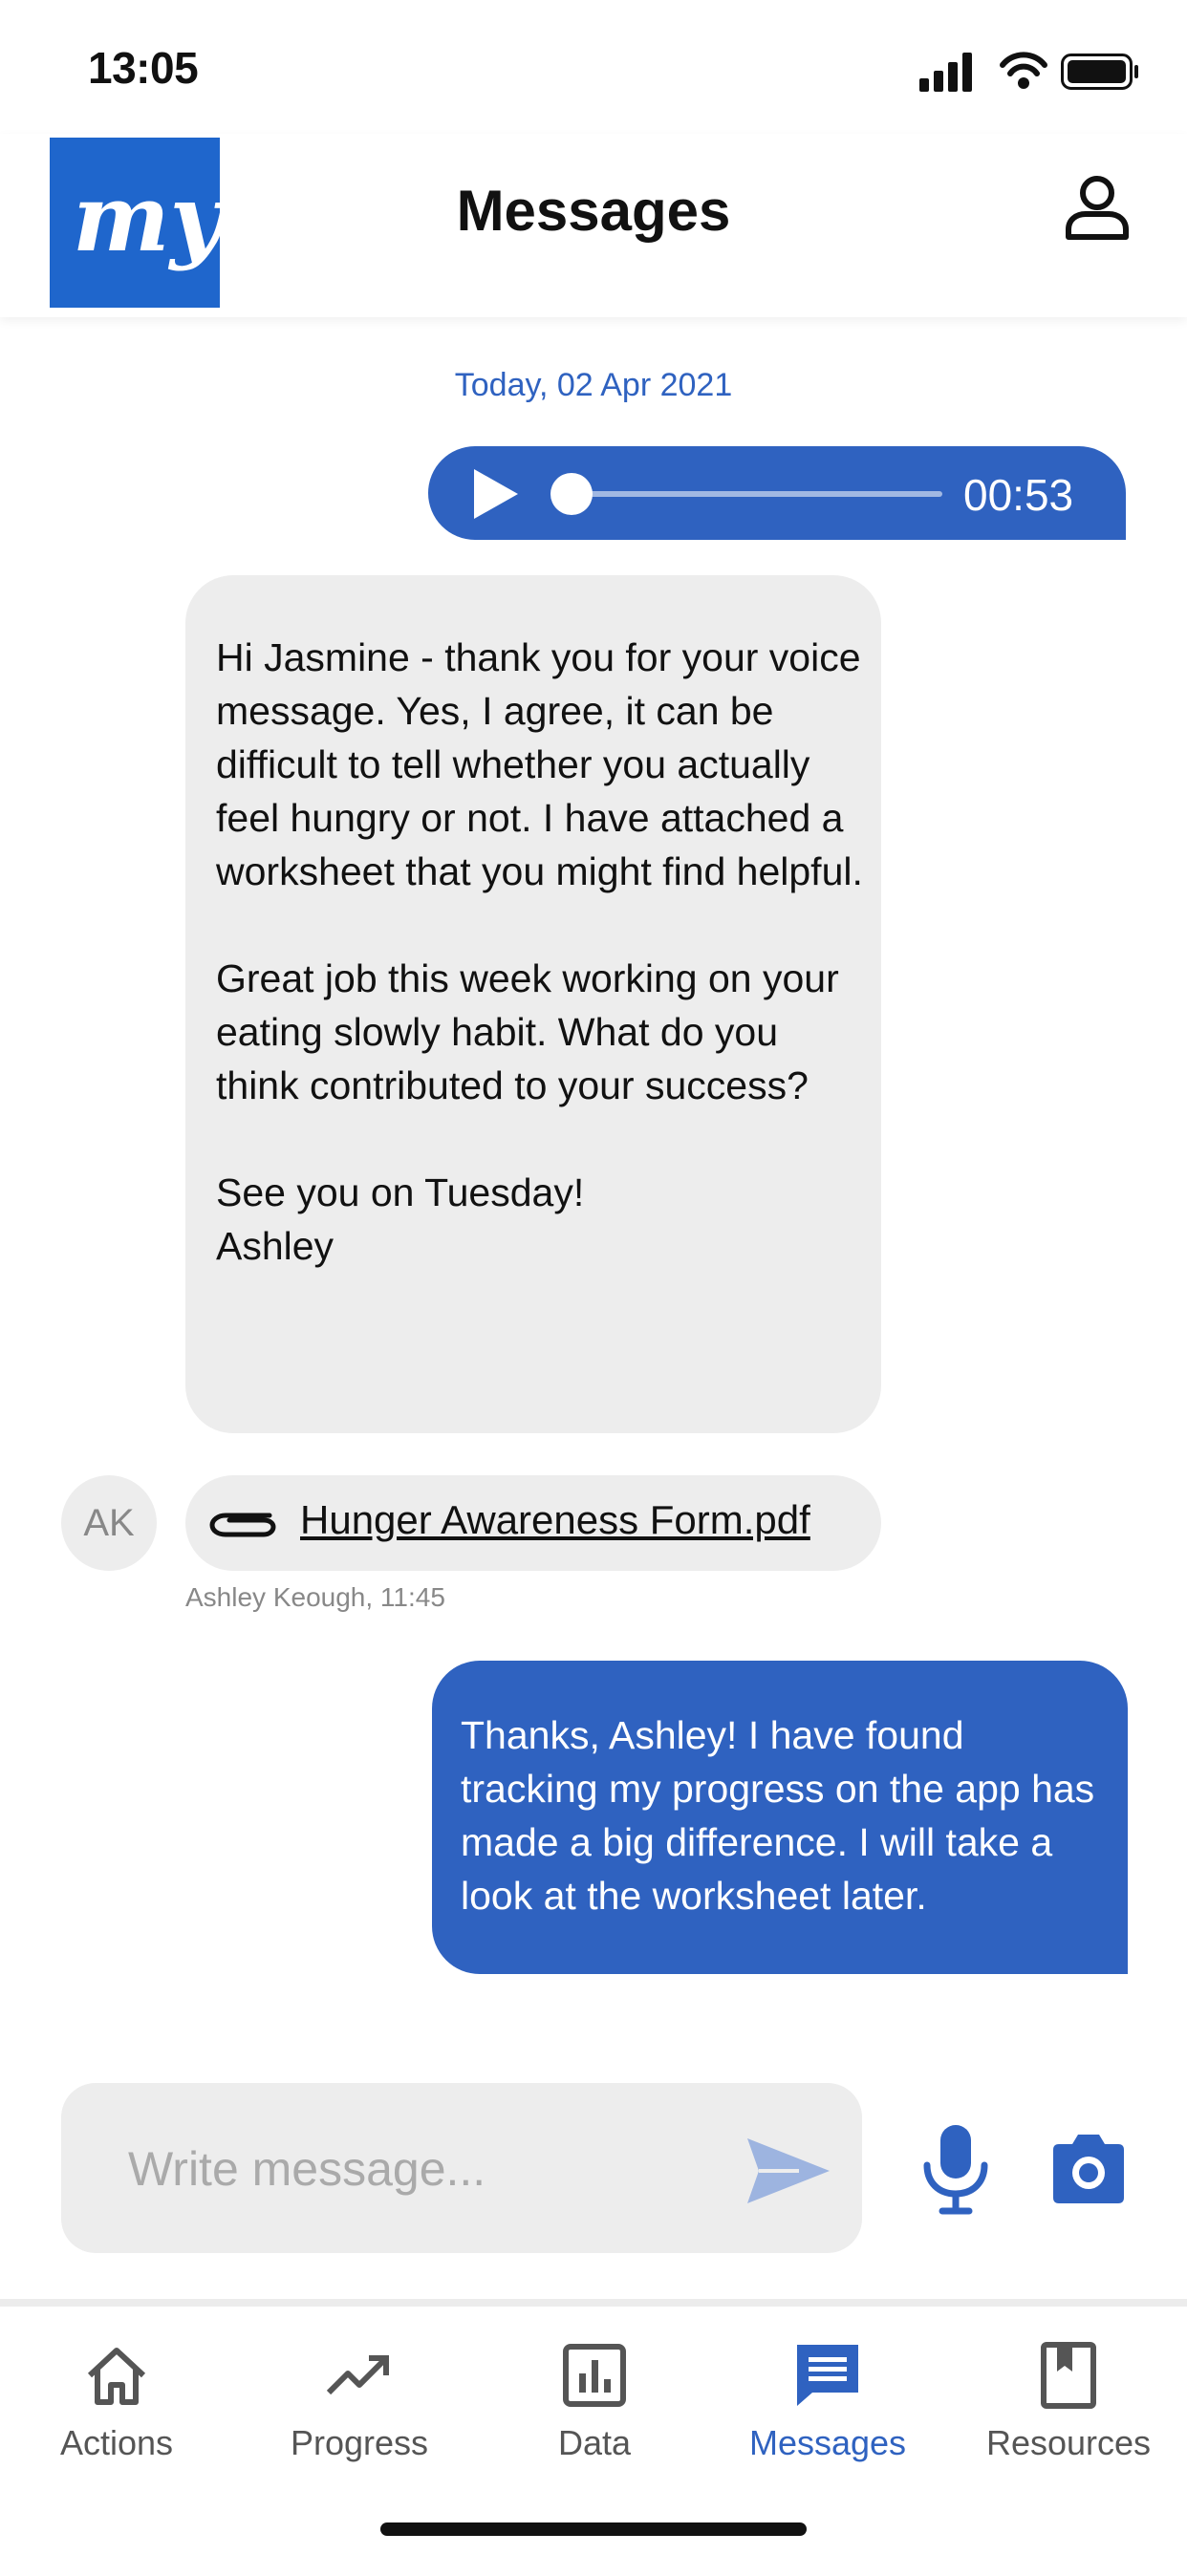 The width and height of the screenshot is (1187, 2576). What do you see at coordinates (945, 72) in the screenshot?
I see `cellular-signal-icon` at bounding box center [945, 72].